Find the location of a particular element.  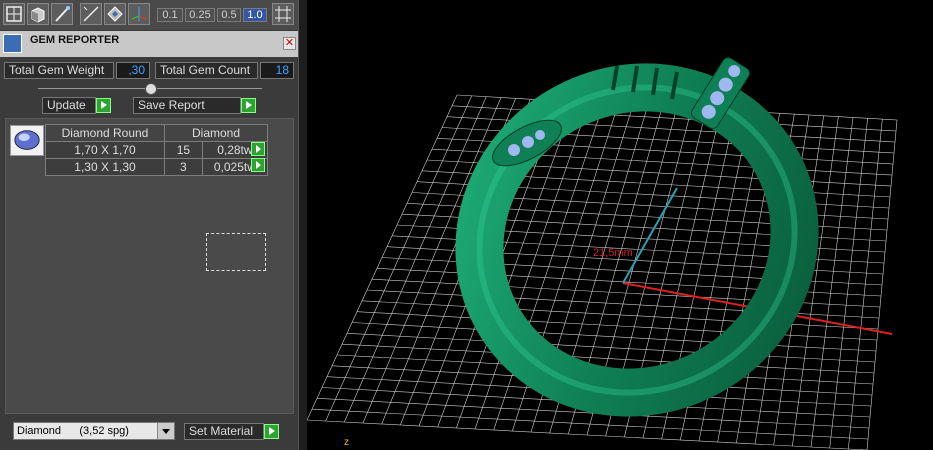

panel-header: GEM REPORTER ✕ is located at coordinates (150, 44).